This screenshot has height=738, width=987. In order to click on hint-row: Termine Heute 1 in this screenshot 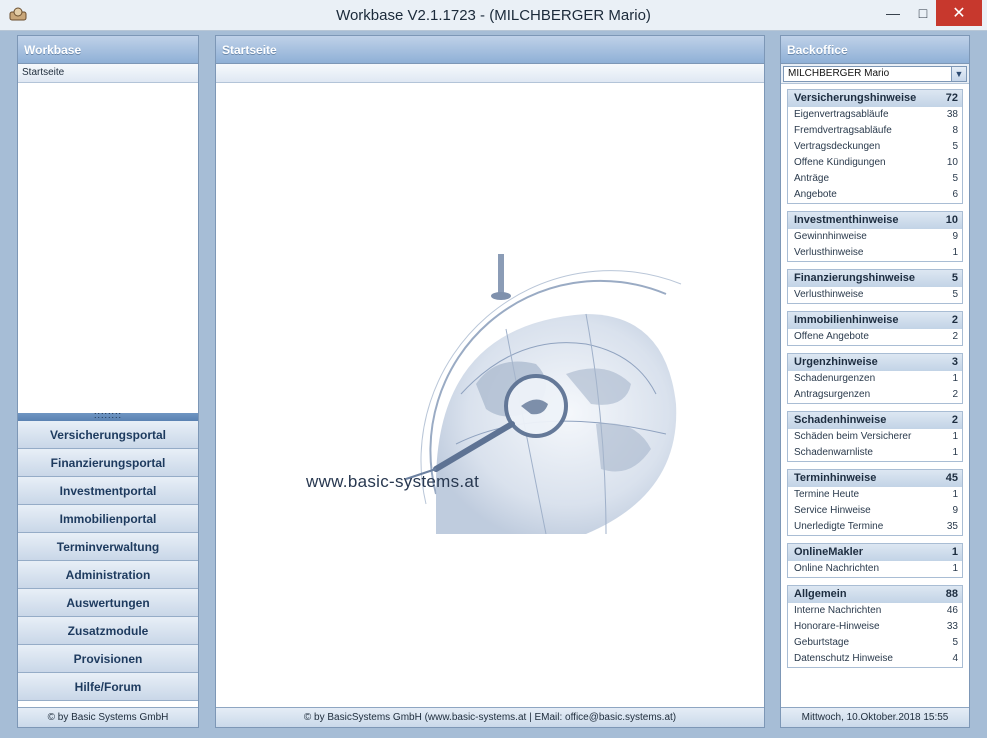, I will do `click(875, 495)`.